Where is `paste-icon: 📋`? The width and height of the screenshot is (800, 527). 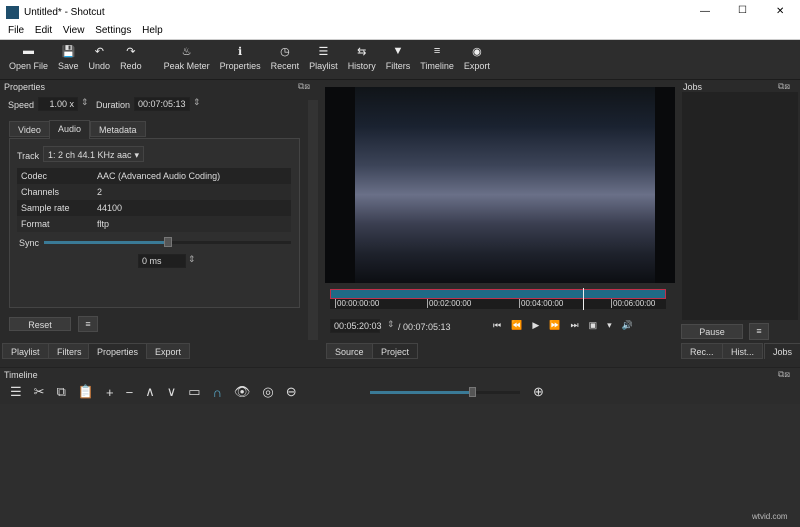
paste-icon: 📋 is located at coordinates (86, 392).